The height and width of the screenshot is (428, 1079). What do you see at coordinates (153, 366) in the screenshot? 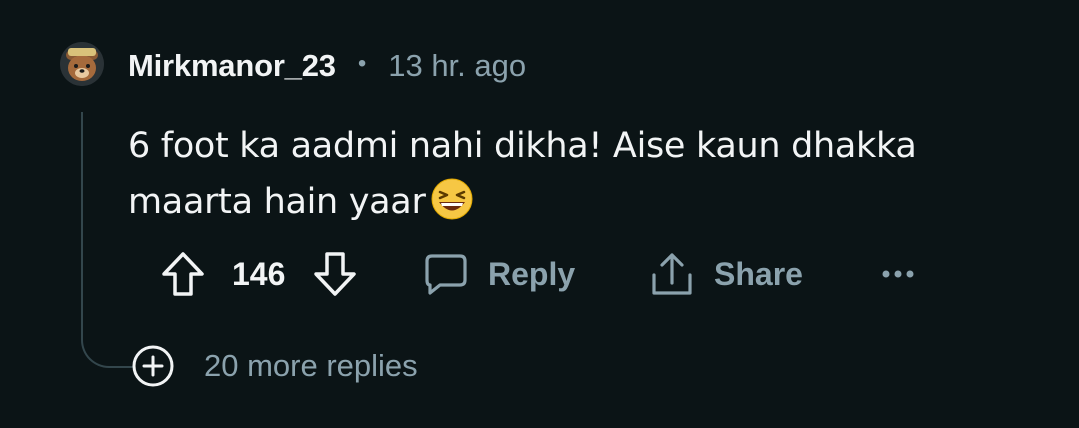
I see `plus-circle-icon` at bounding box center [153, 366].